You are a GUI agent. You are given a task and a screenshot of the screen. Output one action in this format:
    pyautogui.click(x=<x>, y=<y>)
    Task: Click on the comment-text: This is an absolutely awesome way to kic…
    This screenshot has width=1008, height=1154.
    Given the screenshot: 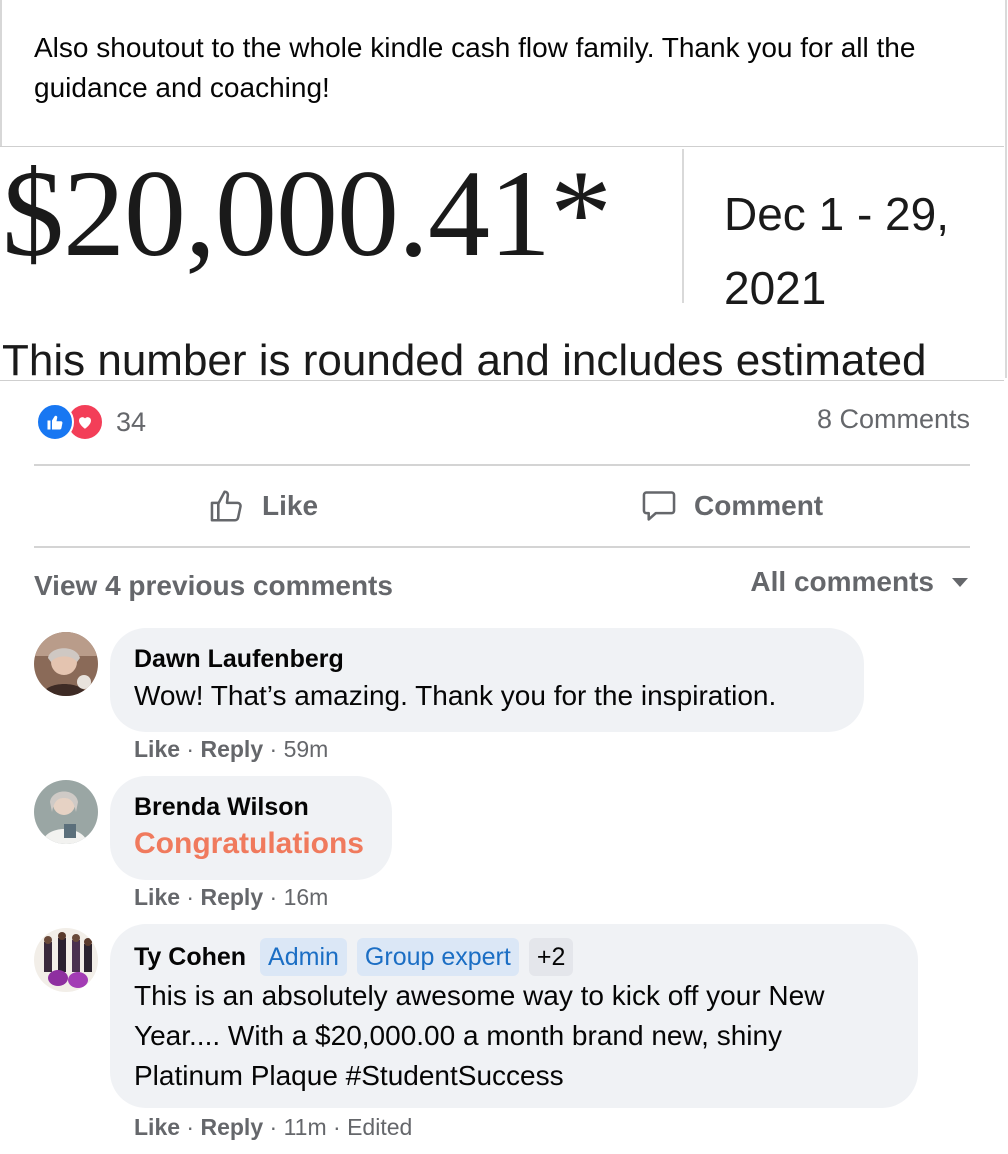 What is the action you would take?
    pyautogui.click(x=479, y=1035)
    